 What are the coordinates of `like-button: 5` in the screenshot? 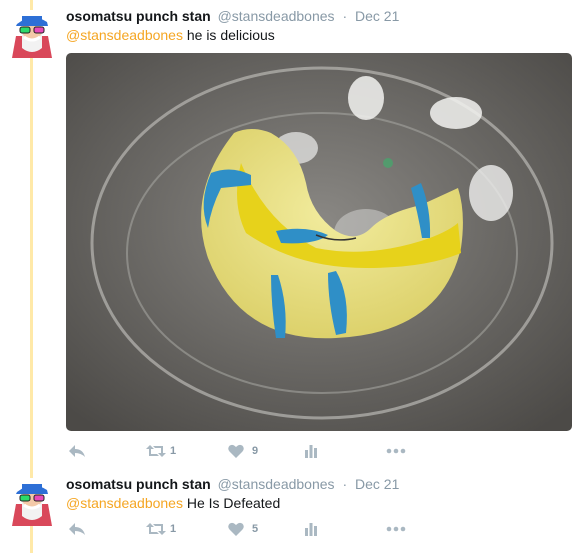 It's located at (253, 530).